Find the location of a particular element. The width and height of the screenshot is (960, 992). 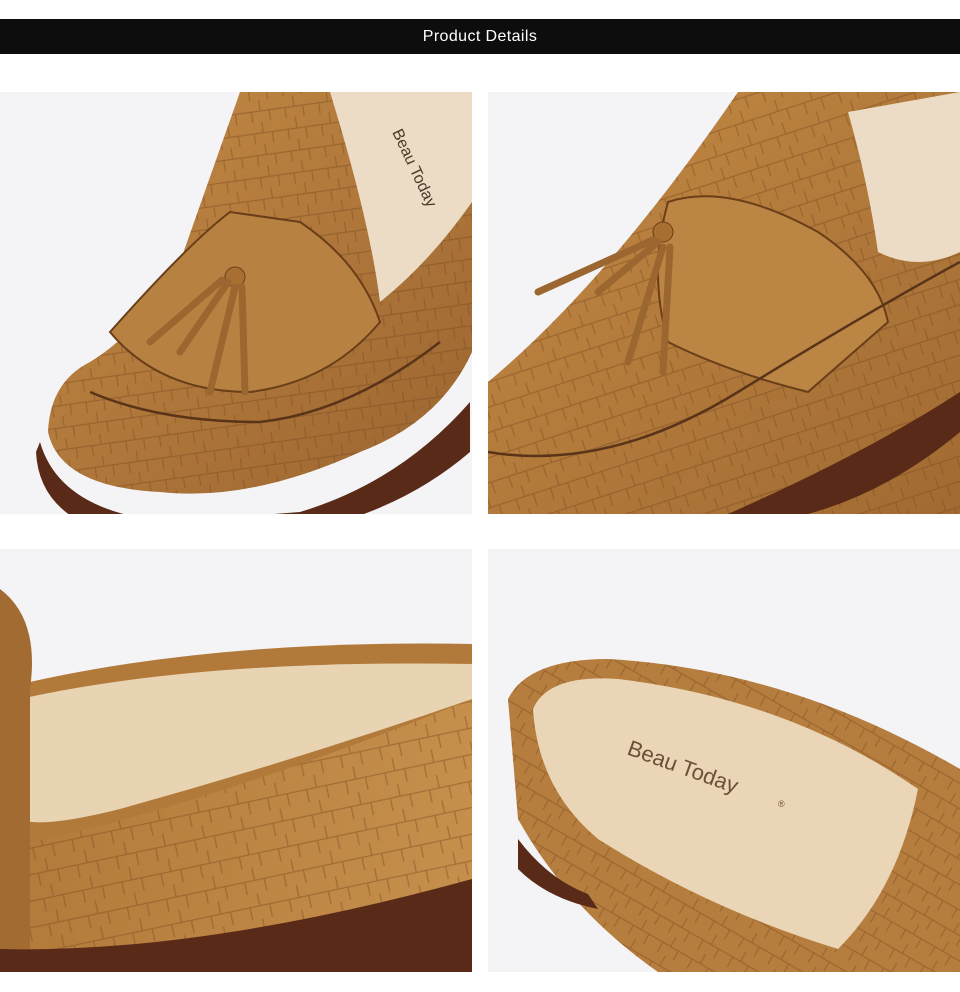

registered-mark: ® is located at coordinates (781, 804).